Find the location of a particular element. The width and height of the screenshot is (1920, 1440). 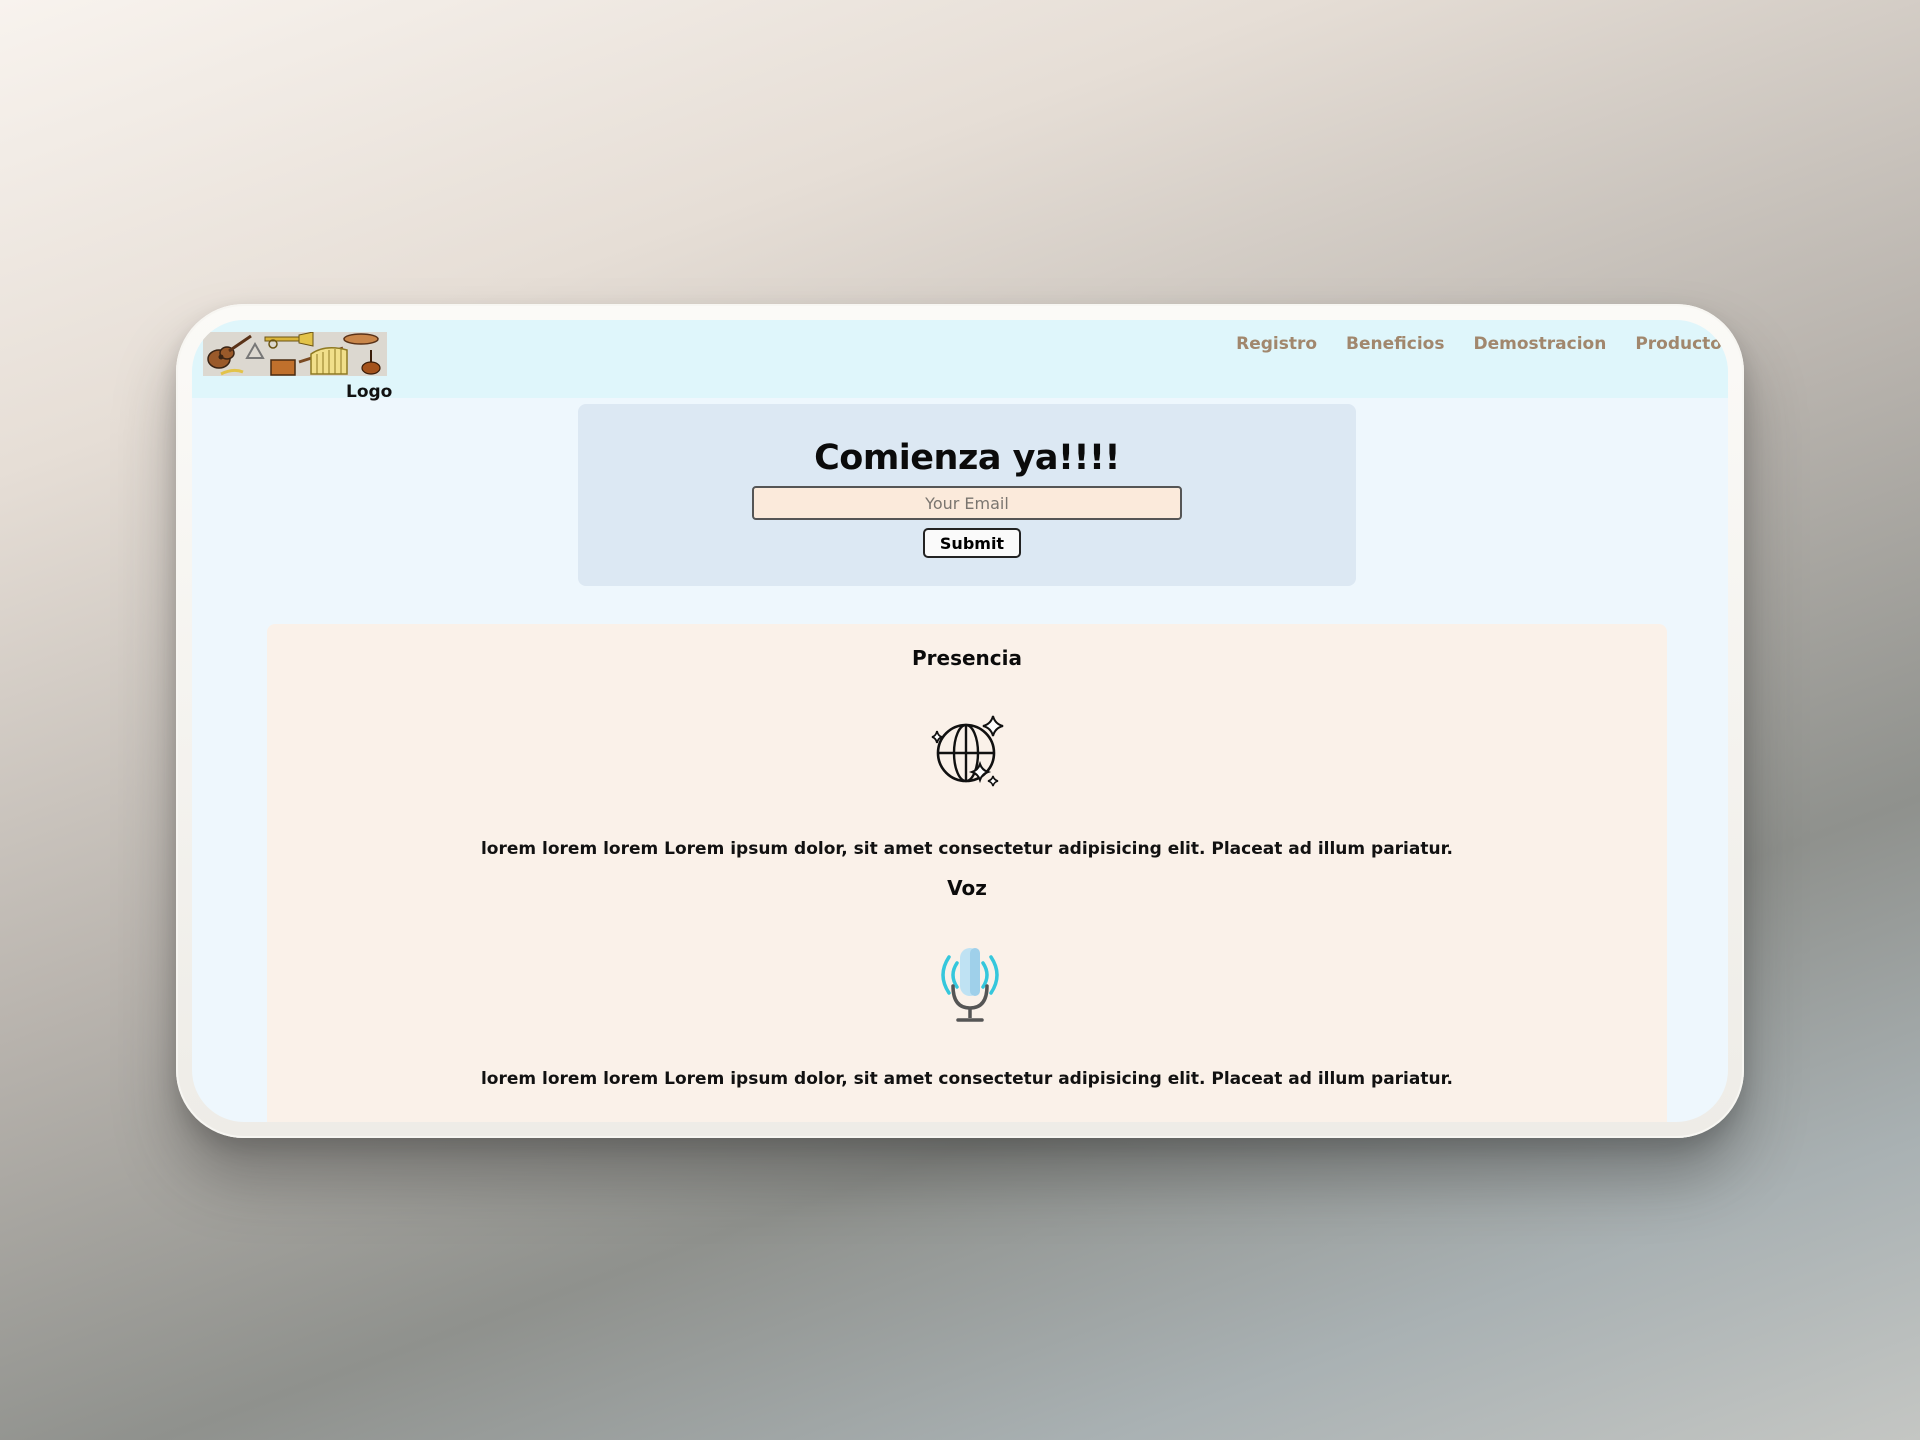

submit-button: Submit is located at coordinates (972, 543).